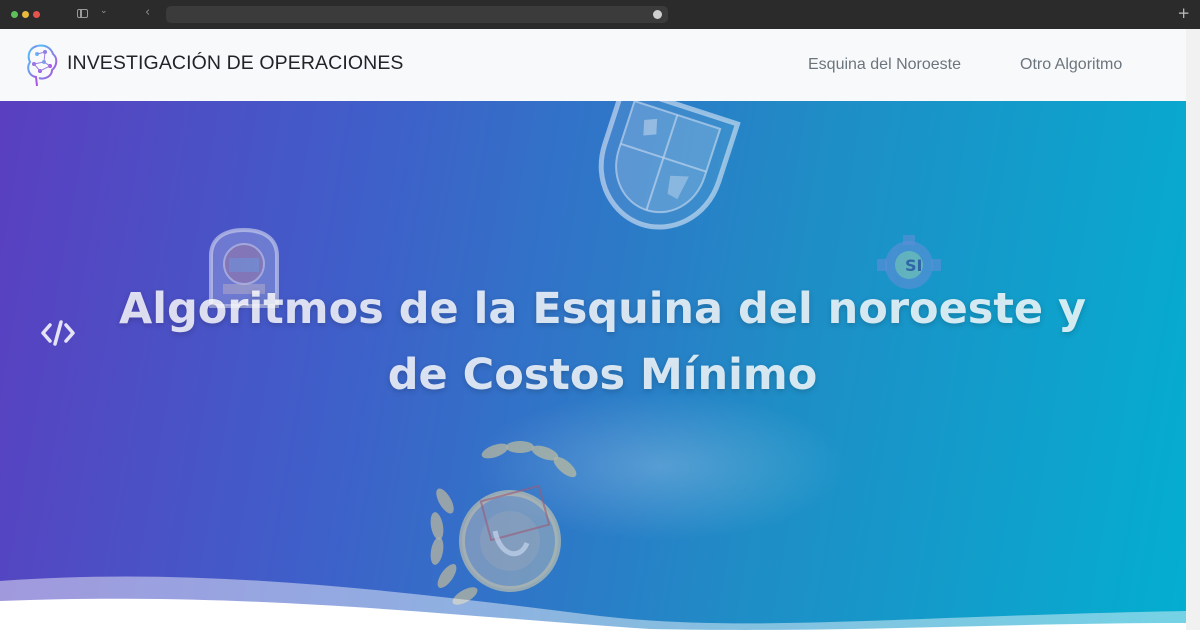 The image size is (1200, 630). Describe the element at coordinates (1183, 13) in the screenshot. I see `new-tab-button: +` at that location.